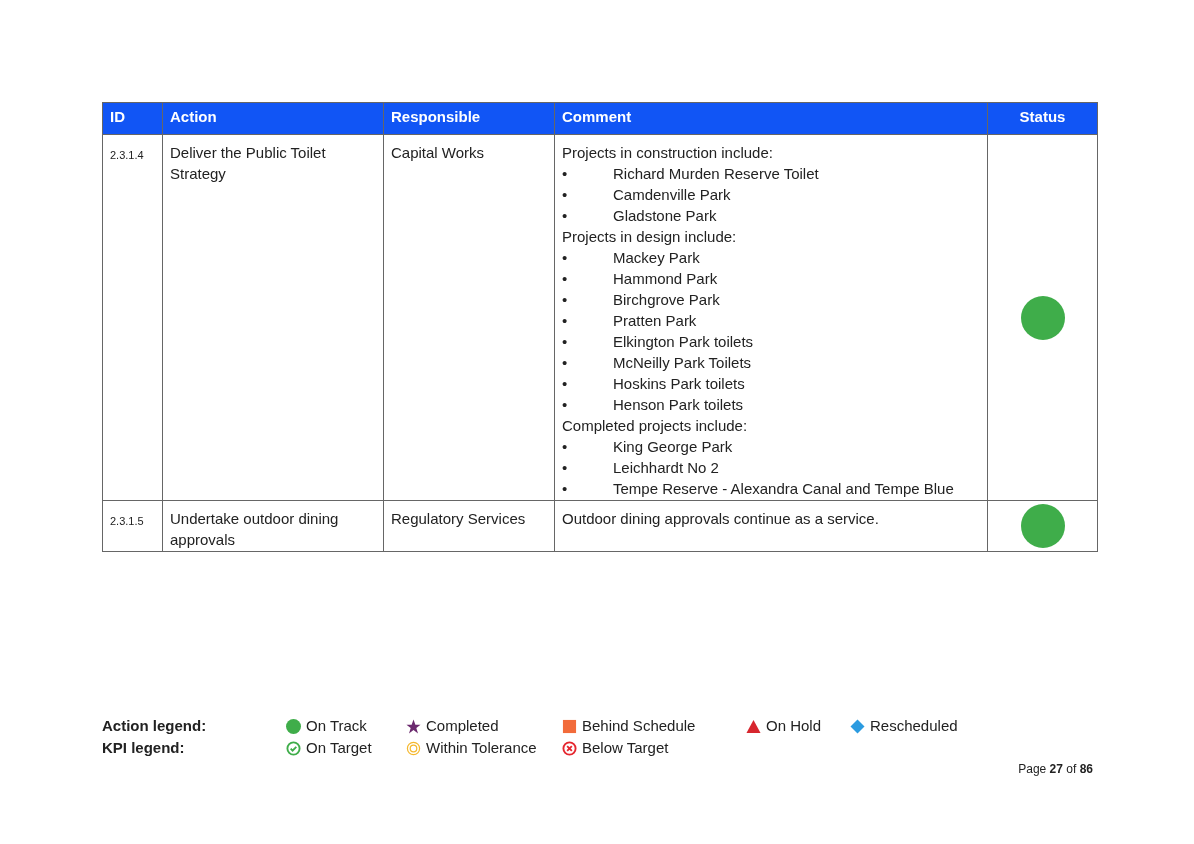 This screenshot has height=844, width=1194. I want to click on comment-text: Projects in design include:, so click(650, 237).